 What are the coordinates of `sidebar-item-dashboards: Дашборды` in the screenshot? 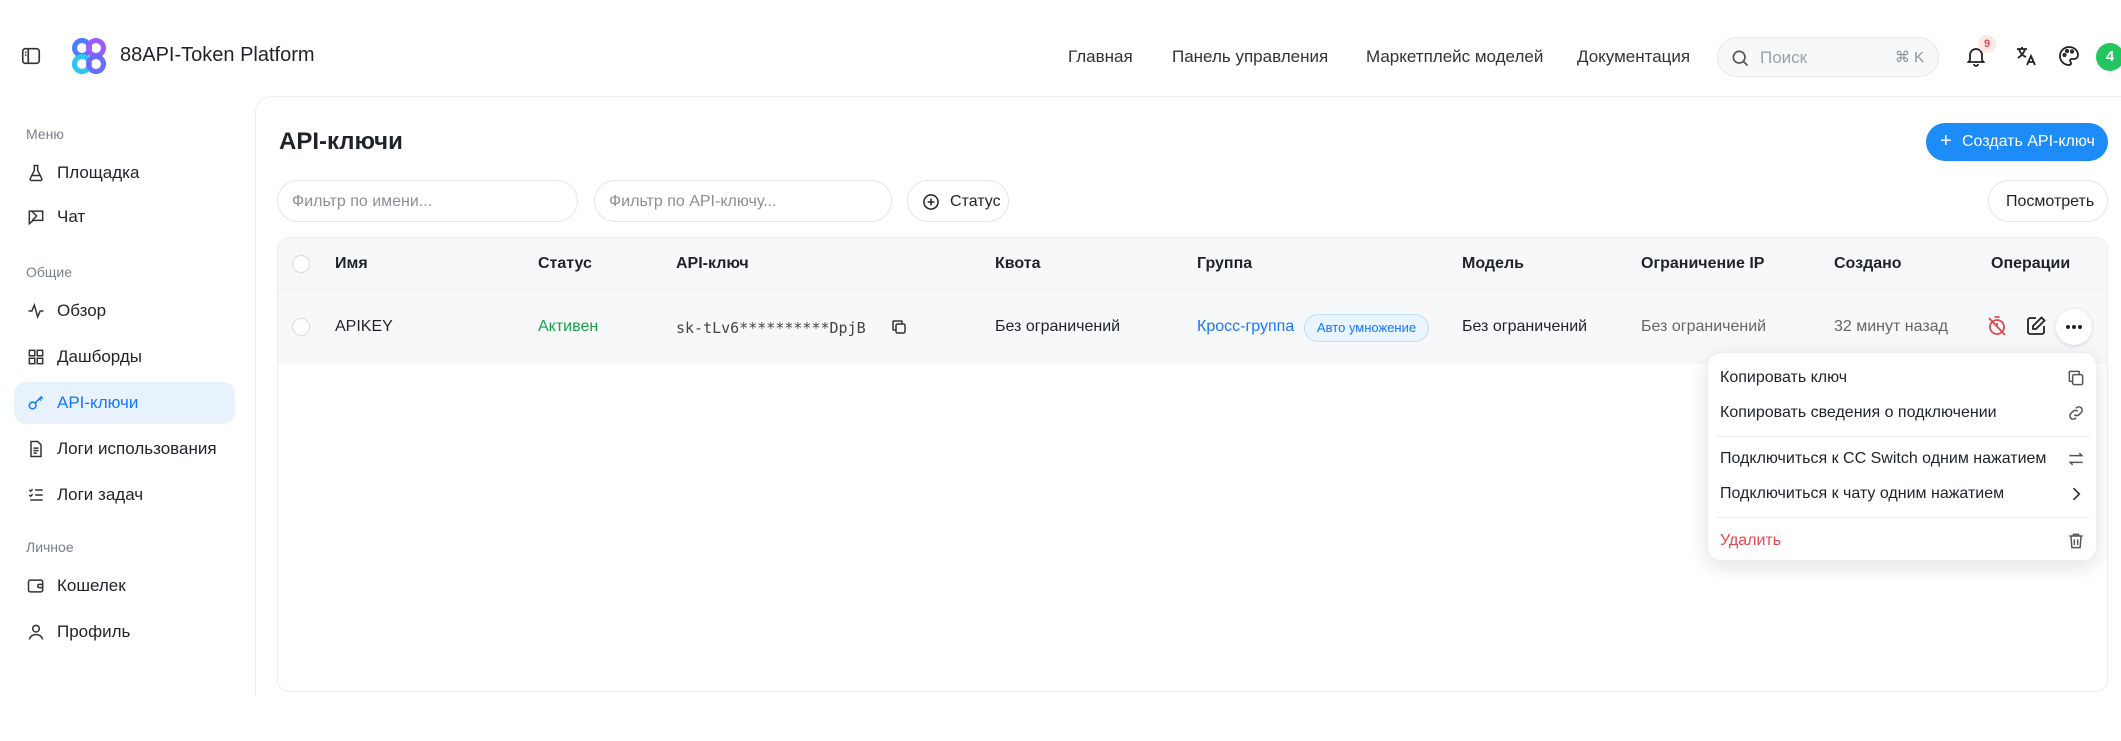 It's located at (124, 357).